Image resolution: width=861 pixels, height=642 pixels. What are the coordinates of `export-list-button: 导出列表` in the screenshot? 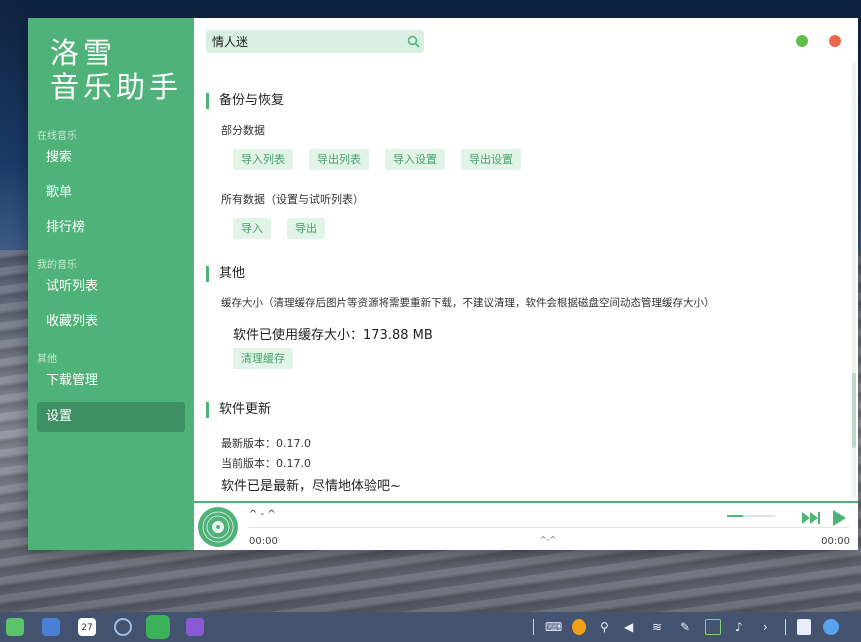 It's located at (339, 159).